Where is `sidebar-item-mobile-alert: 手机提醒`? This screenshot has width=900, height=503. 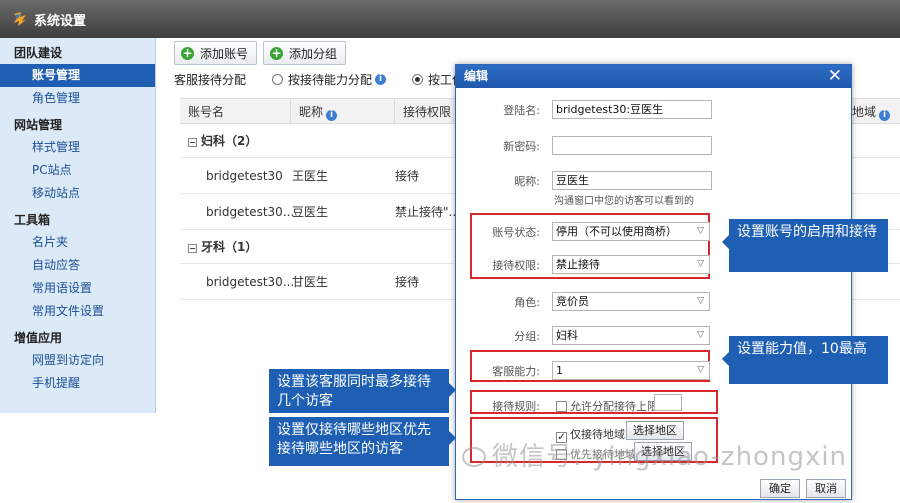
sidebar-item-mobile-alert: 手机提醒 is located at coordinates (77, 383).